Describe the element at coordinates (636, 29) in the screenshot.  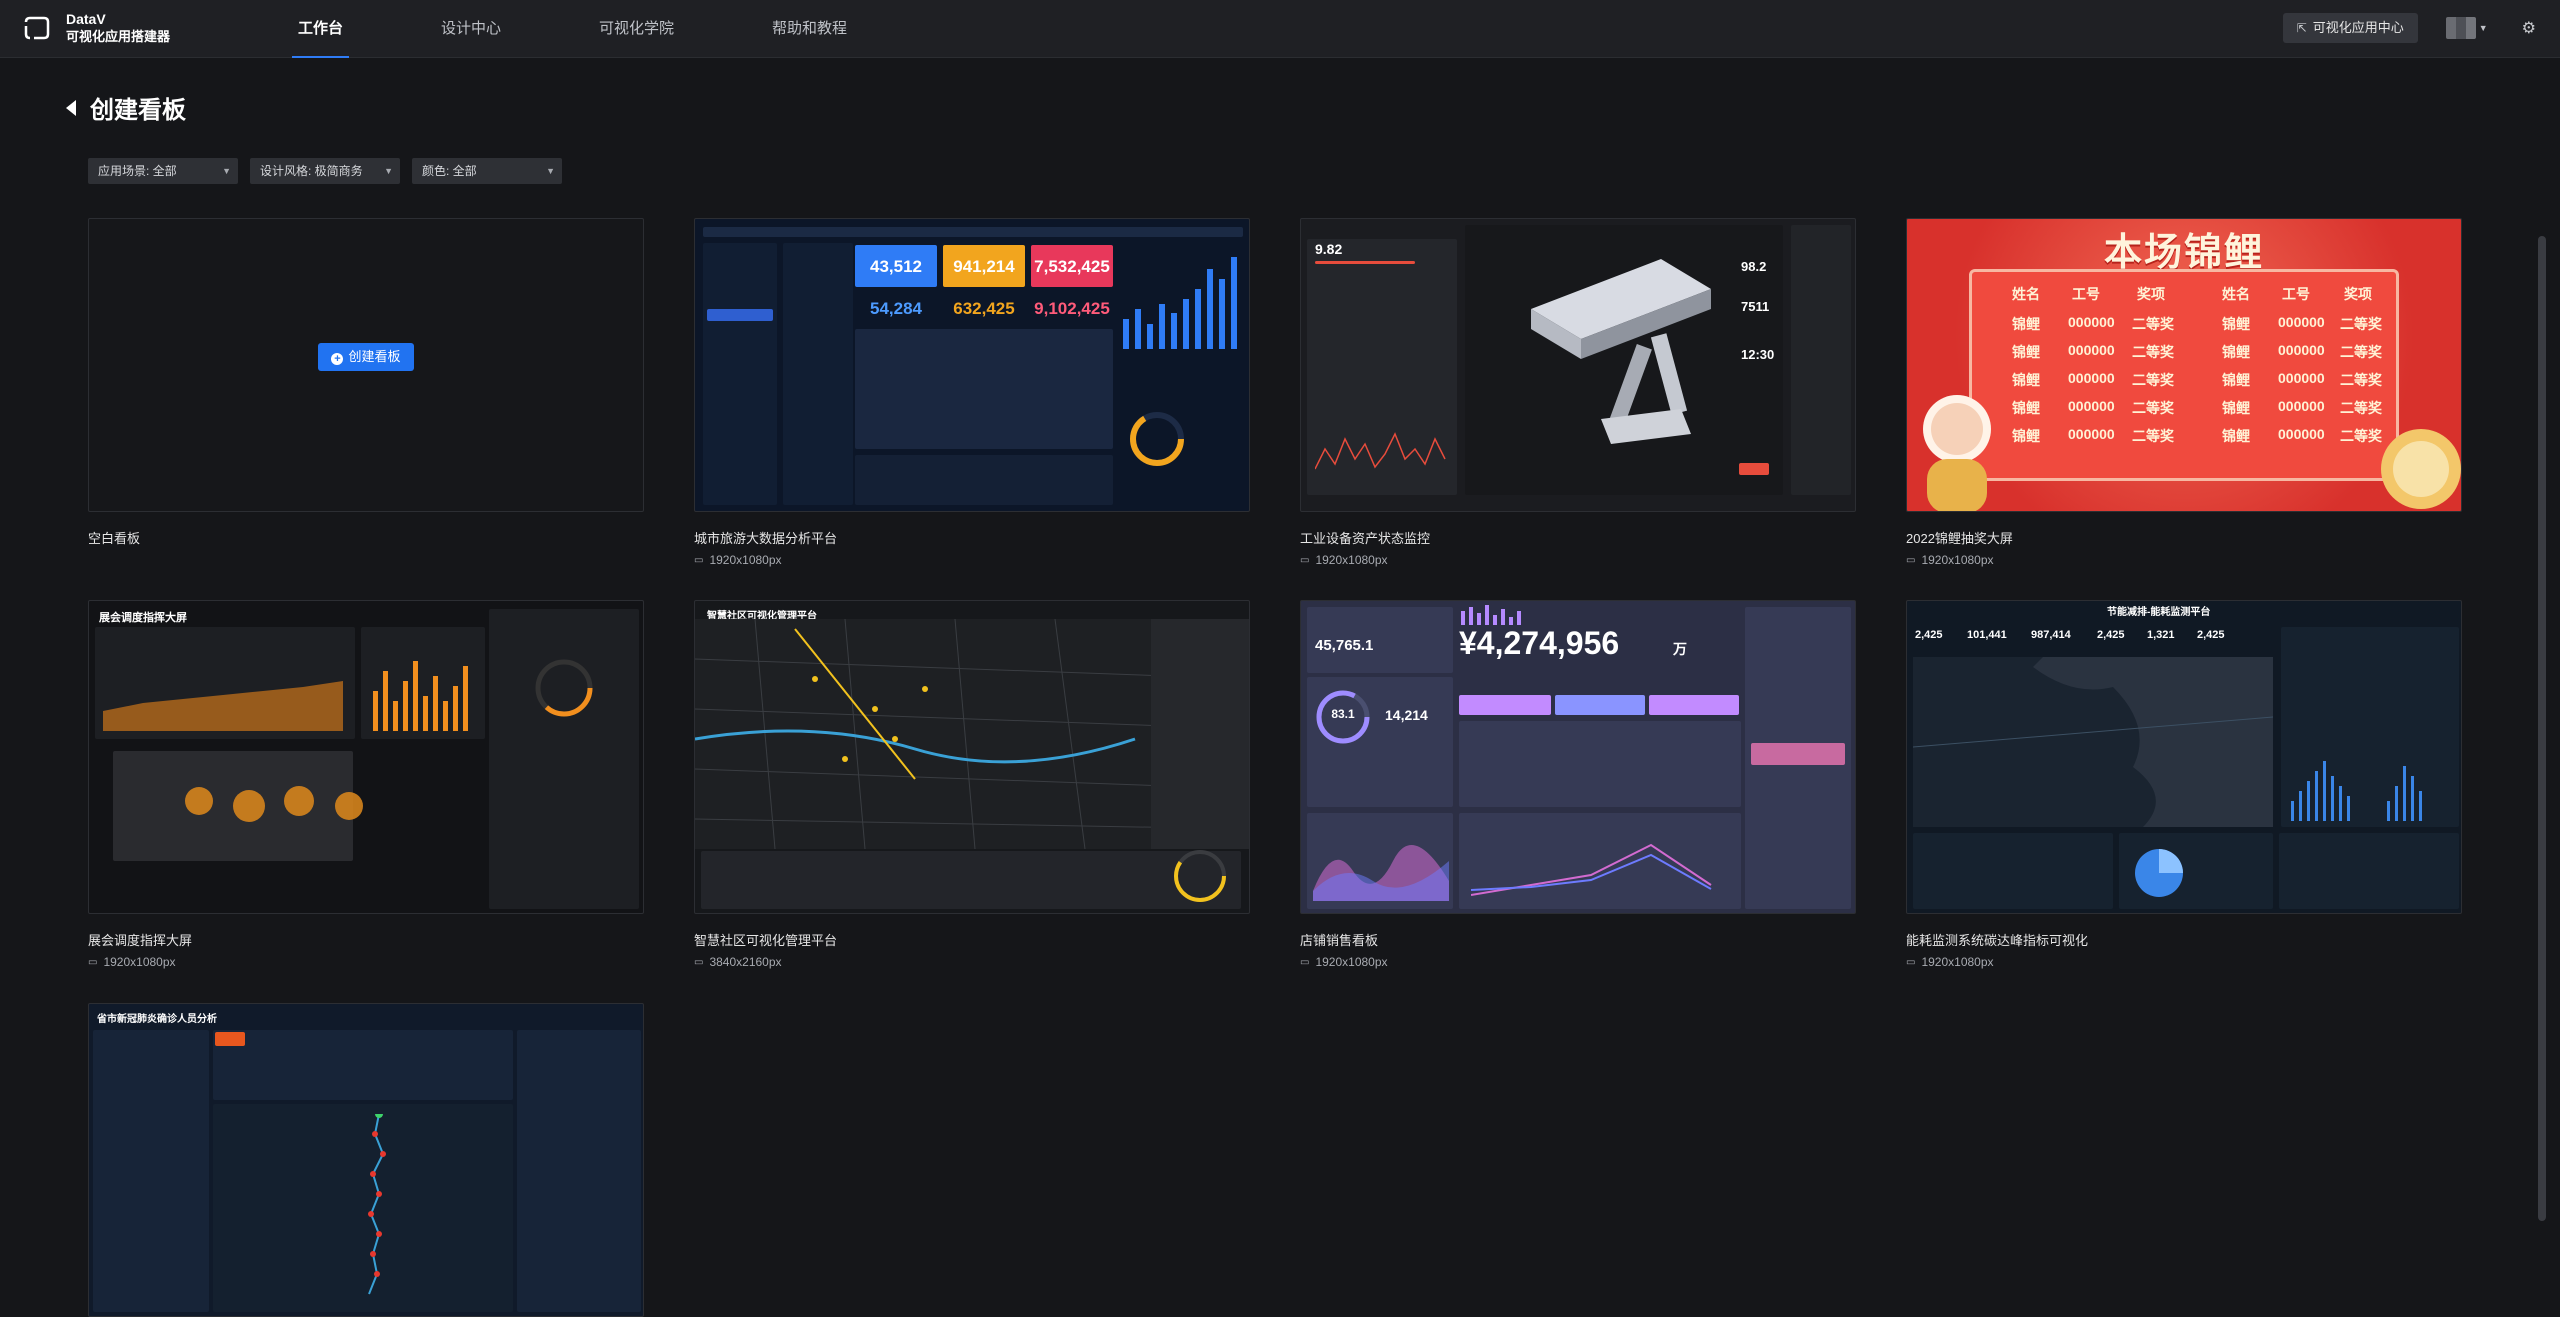
I see `tab-visualization-academy: 可视化学院` at that location.